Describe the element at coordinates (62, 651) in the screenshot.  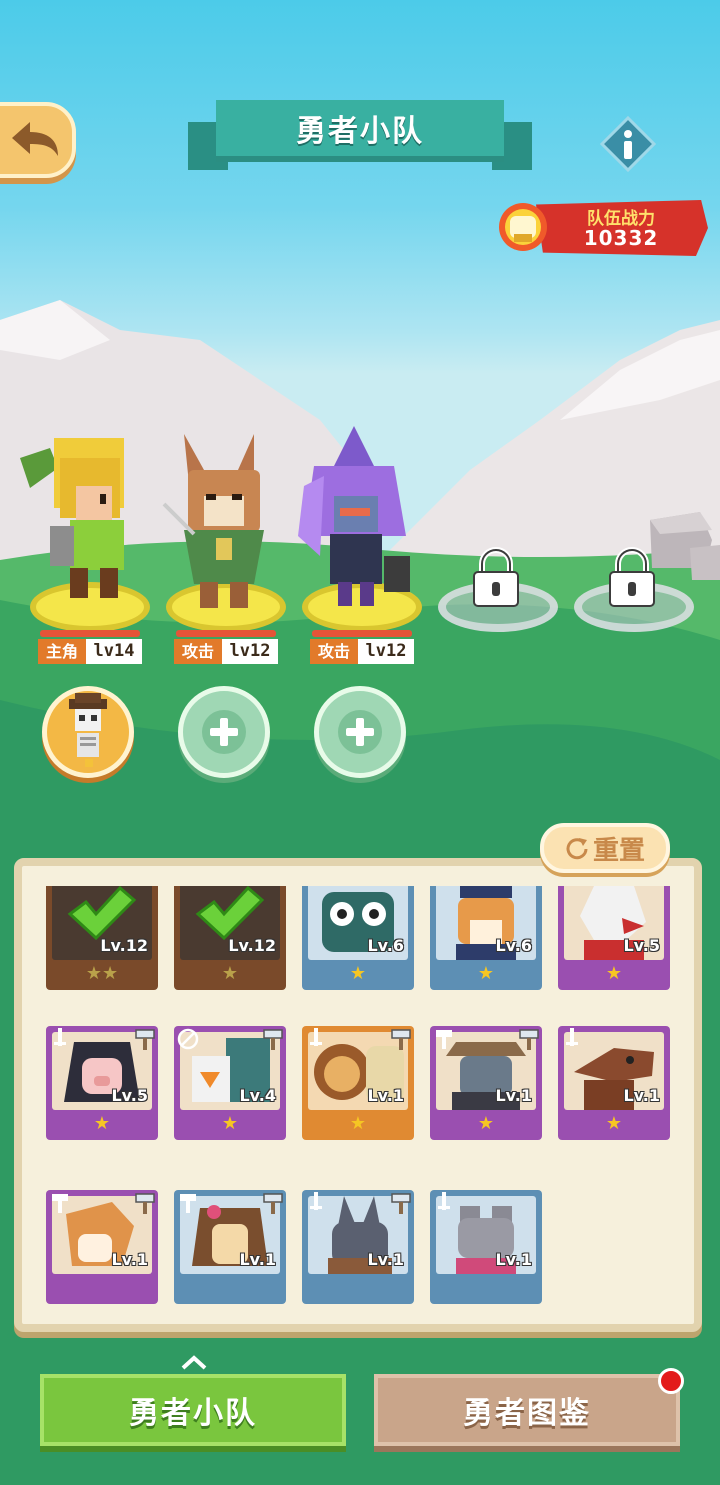
I see `hero-role: 主角` at that location.